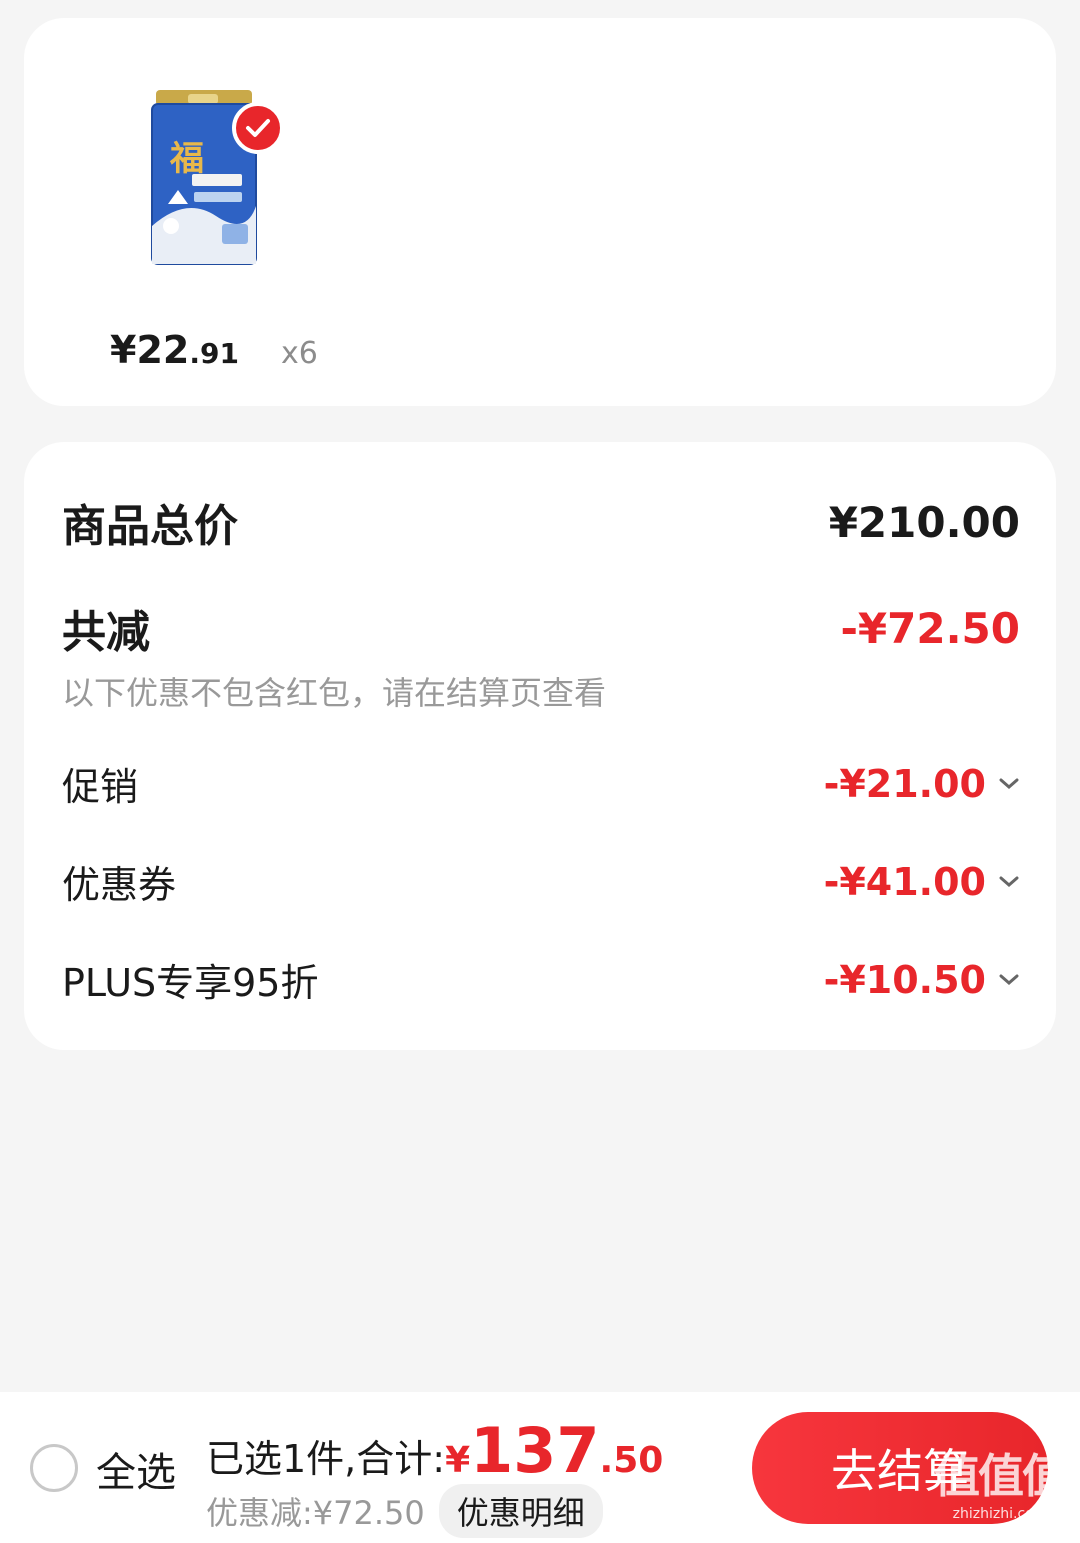 The height and width of the screenshot is (1543, 1080). I want to click on total-price-label: 商品总价, so click(150, 526).